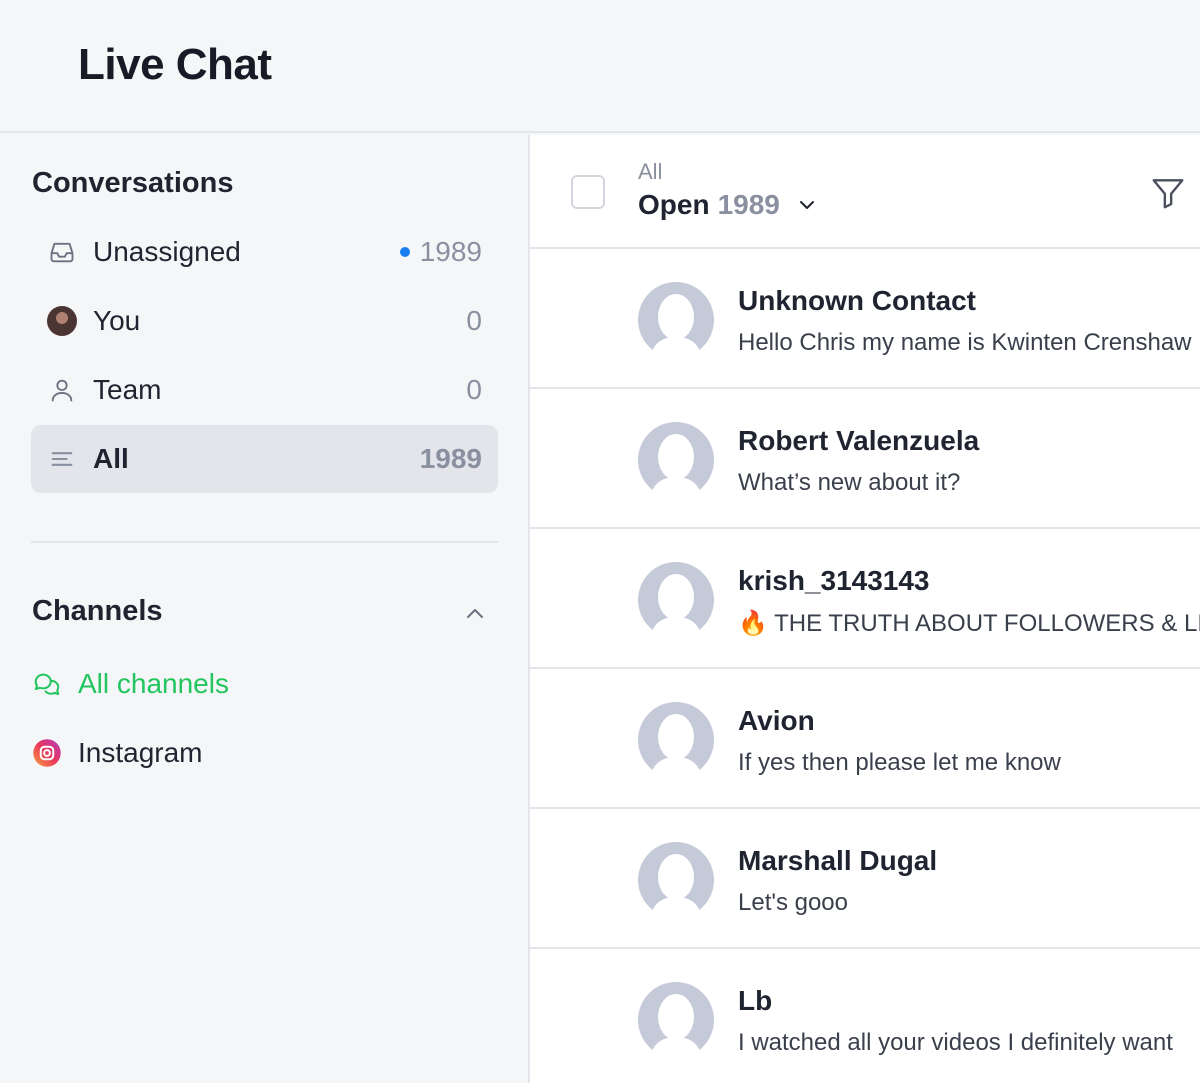  I want to click on filter-caption: All, so click(650, 171).